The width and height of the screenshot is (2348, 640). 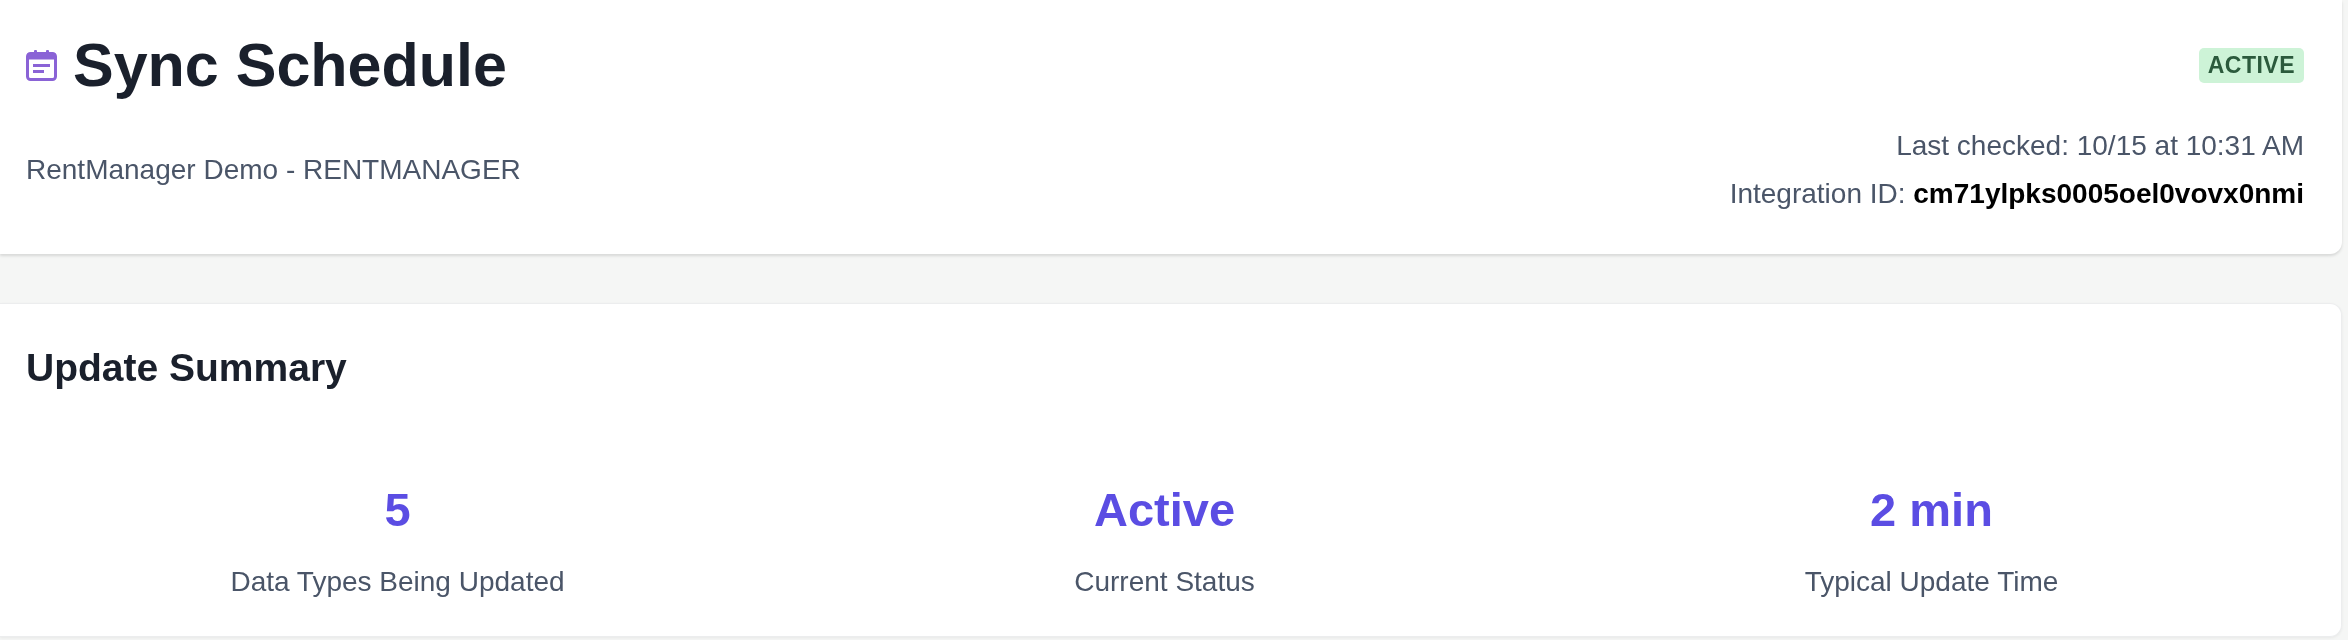 What do you see at coordinates (397, 582) in the screenshot?
I see `stat-label: Data Types Being Updated` at bounding box center [397, 582].